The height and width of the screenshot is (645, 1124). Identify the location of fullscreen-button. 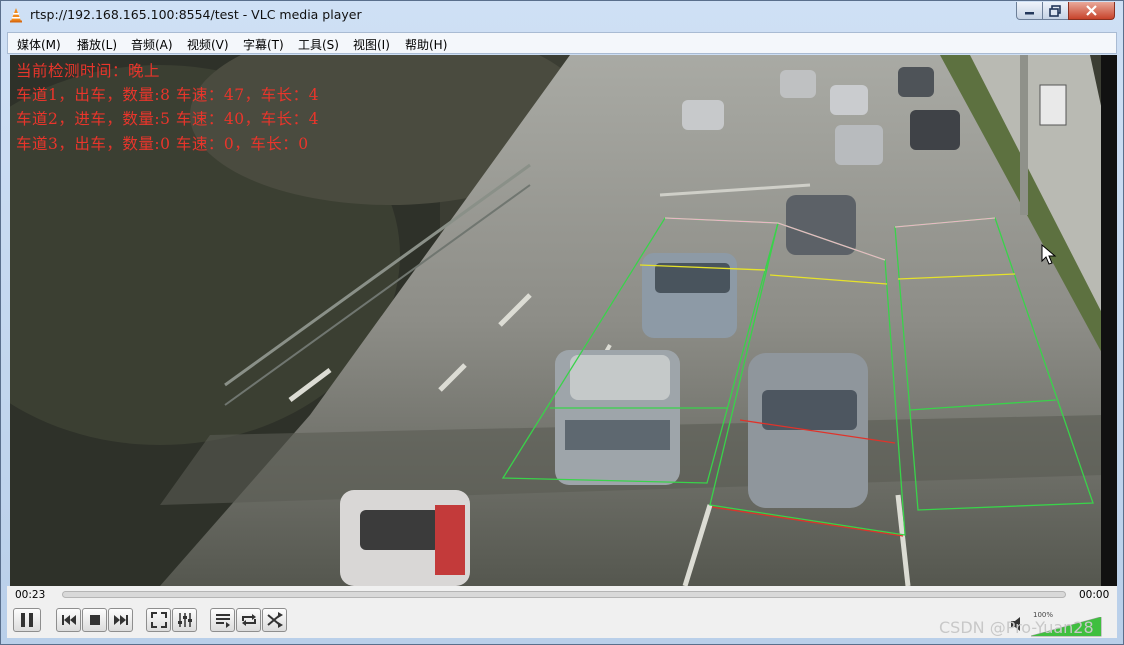
(158, 620).